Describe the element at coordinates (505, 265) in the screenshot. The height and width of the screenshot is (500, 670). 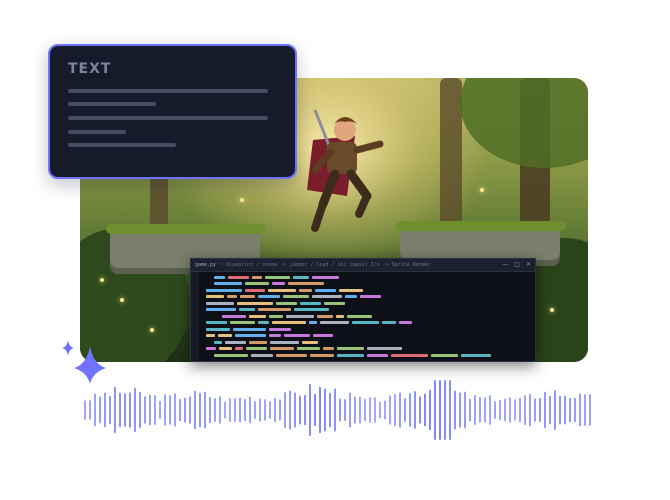
I see `minimize-icon: —` at that location.